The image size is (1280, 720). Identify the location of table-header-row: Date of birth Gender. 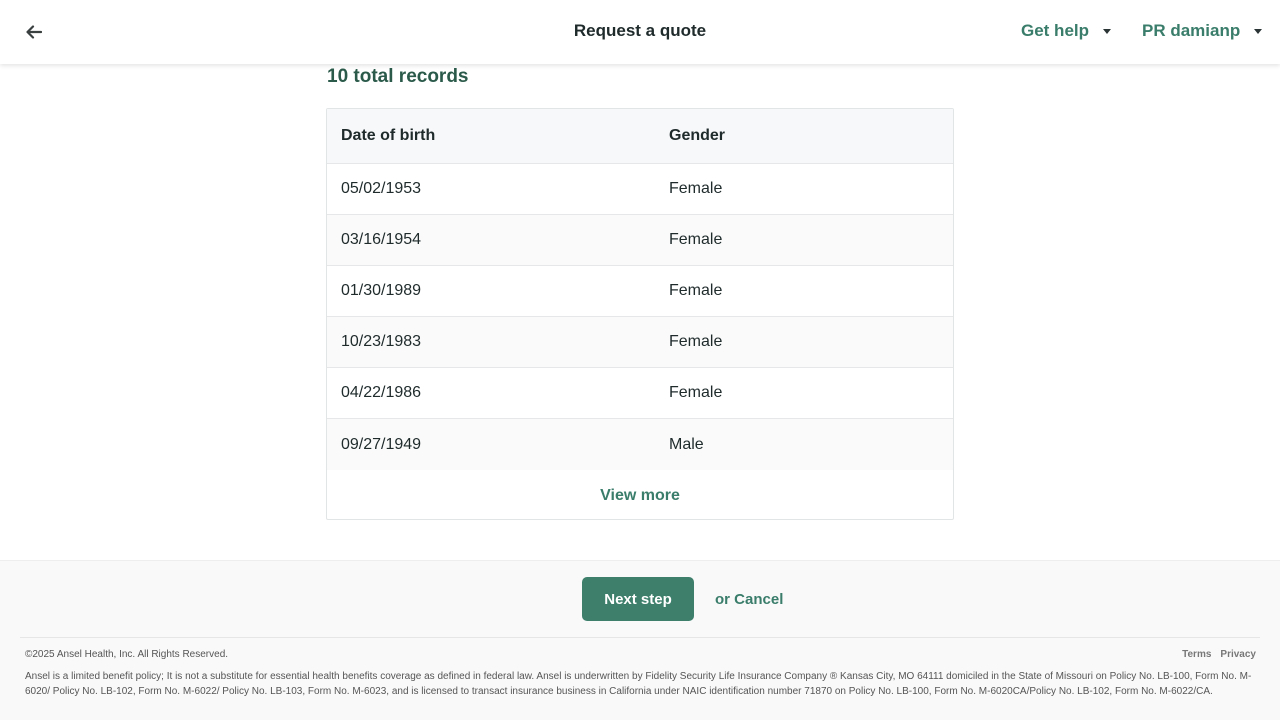
(640, 136).